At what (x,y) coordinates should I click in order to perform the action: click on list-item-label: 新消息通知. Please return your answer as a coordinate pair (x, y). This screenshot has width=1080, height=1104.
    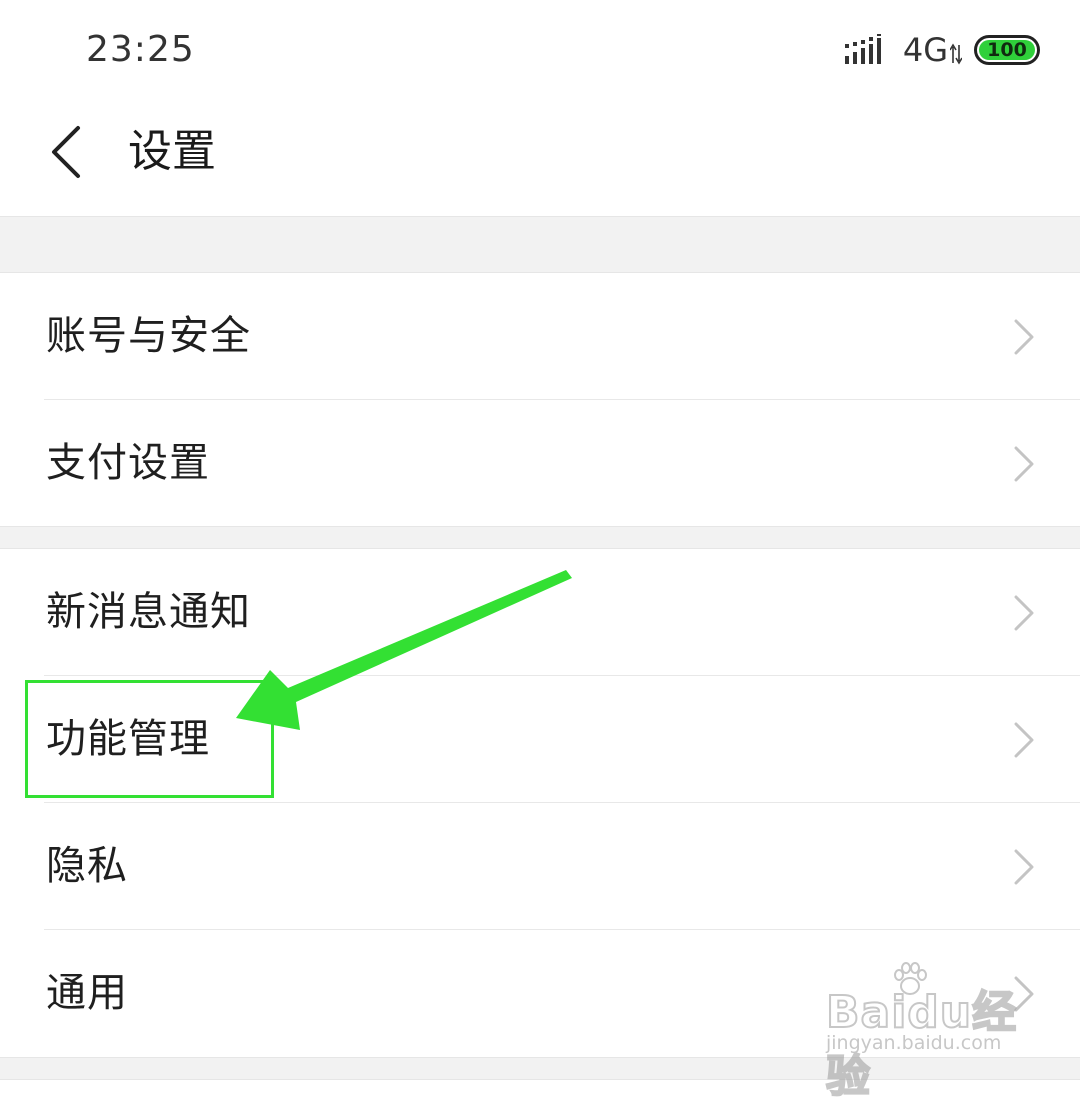
    Looking at the image, I should click on (148, 612).